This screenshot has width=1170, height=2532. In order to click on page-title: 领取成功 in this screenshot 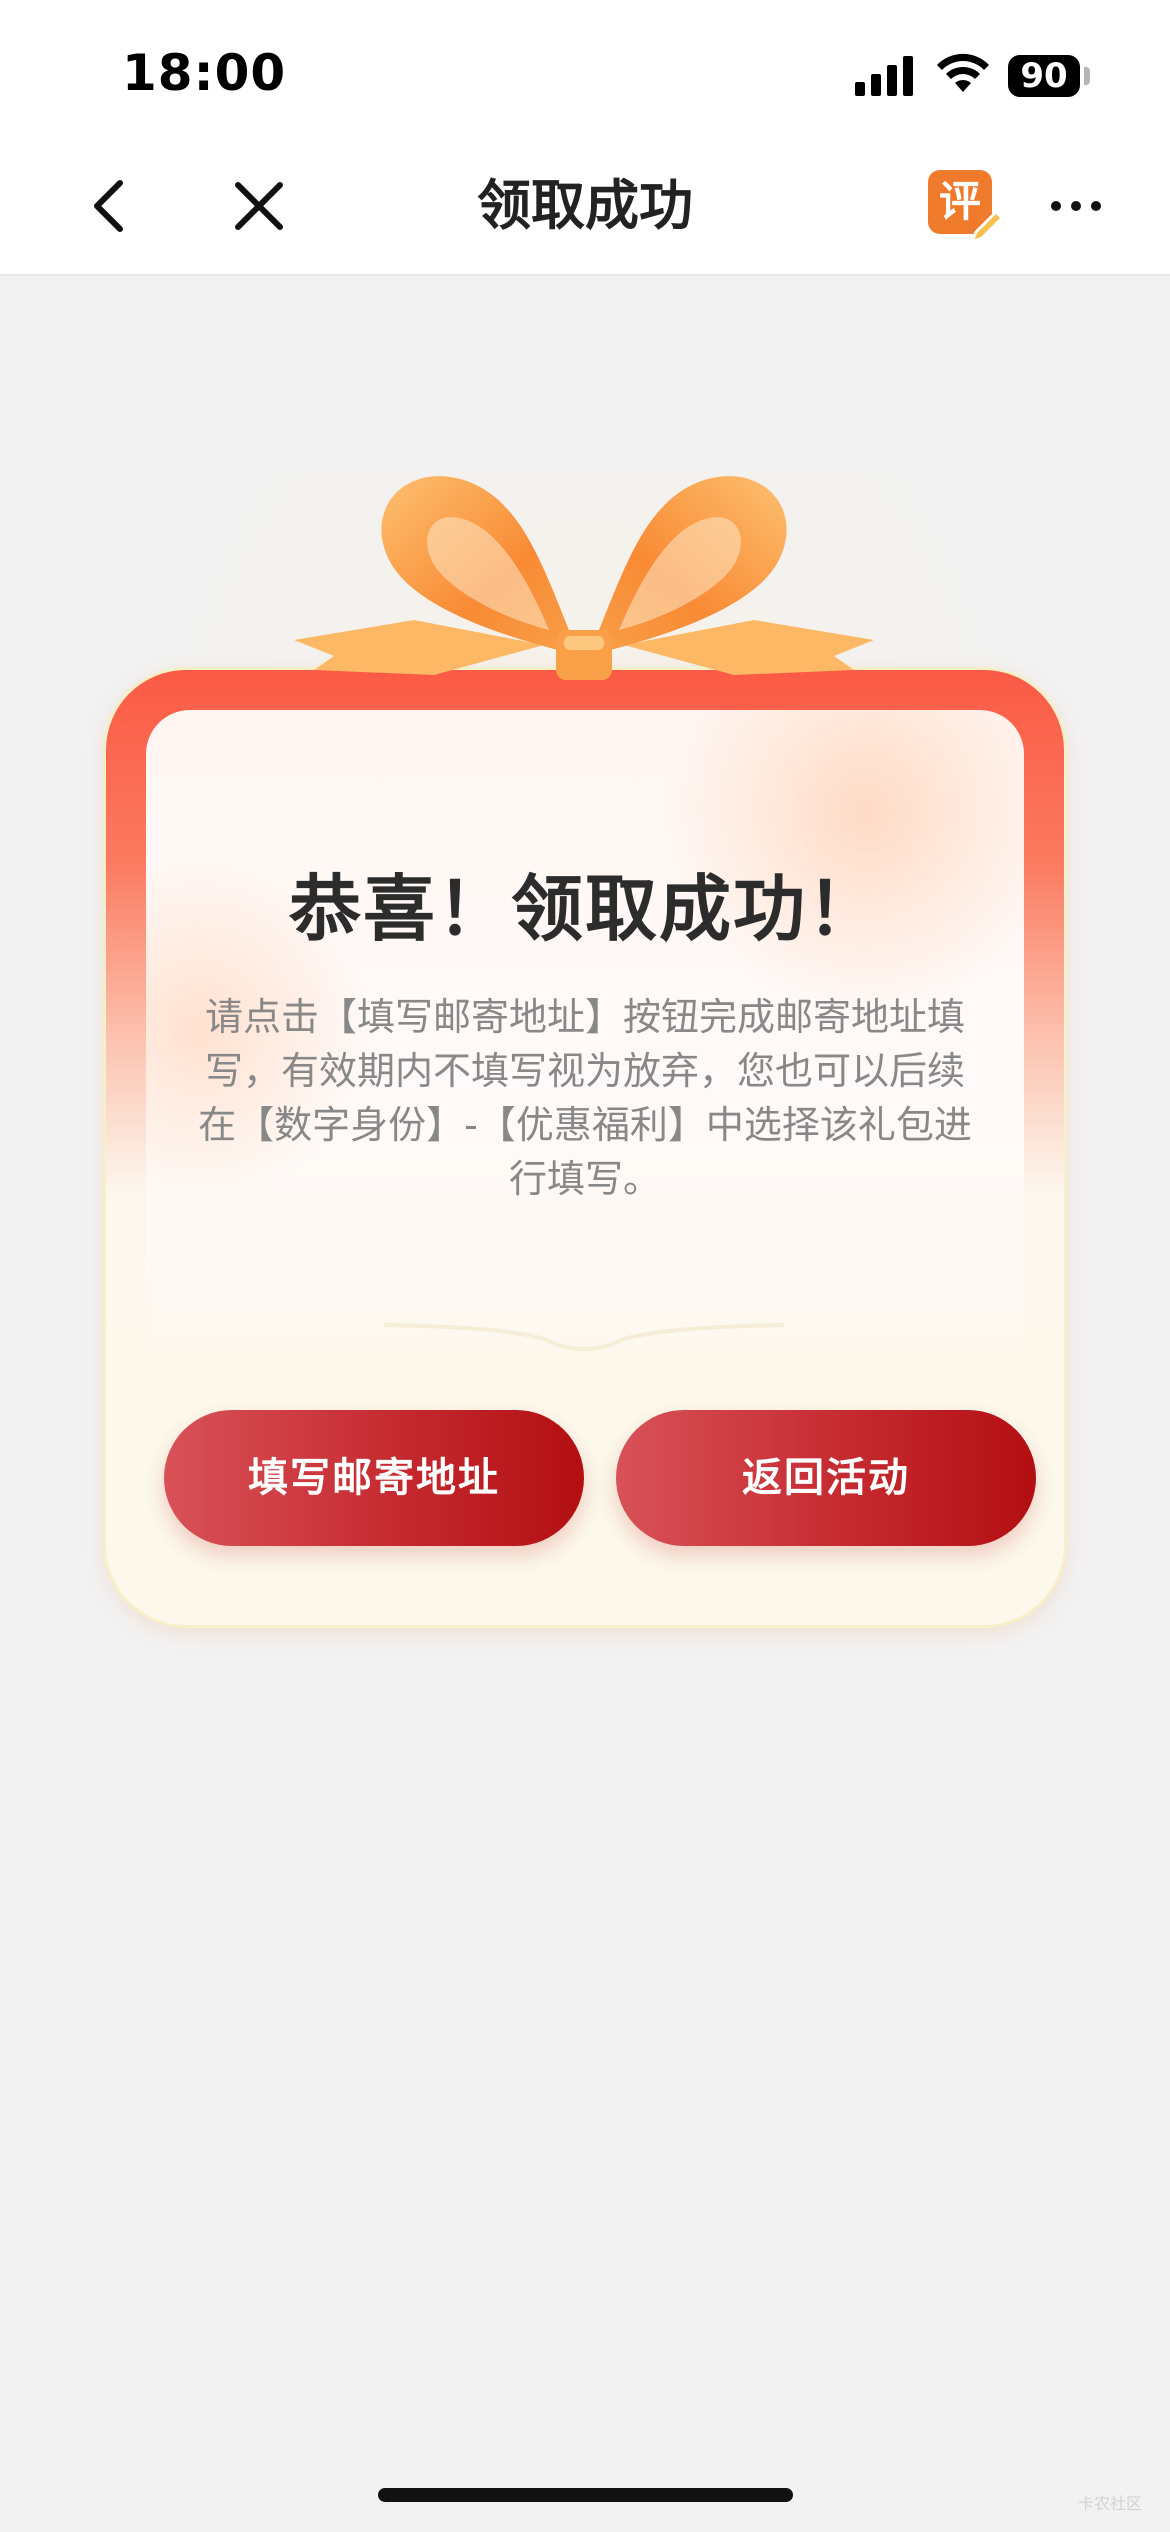, I will do `click(585, 205)`.